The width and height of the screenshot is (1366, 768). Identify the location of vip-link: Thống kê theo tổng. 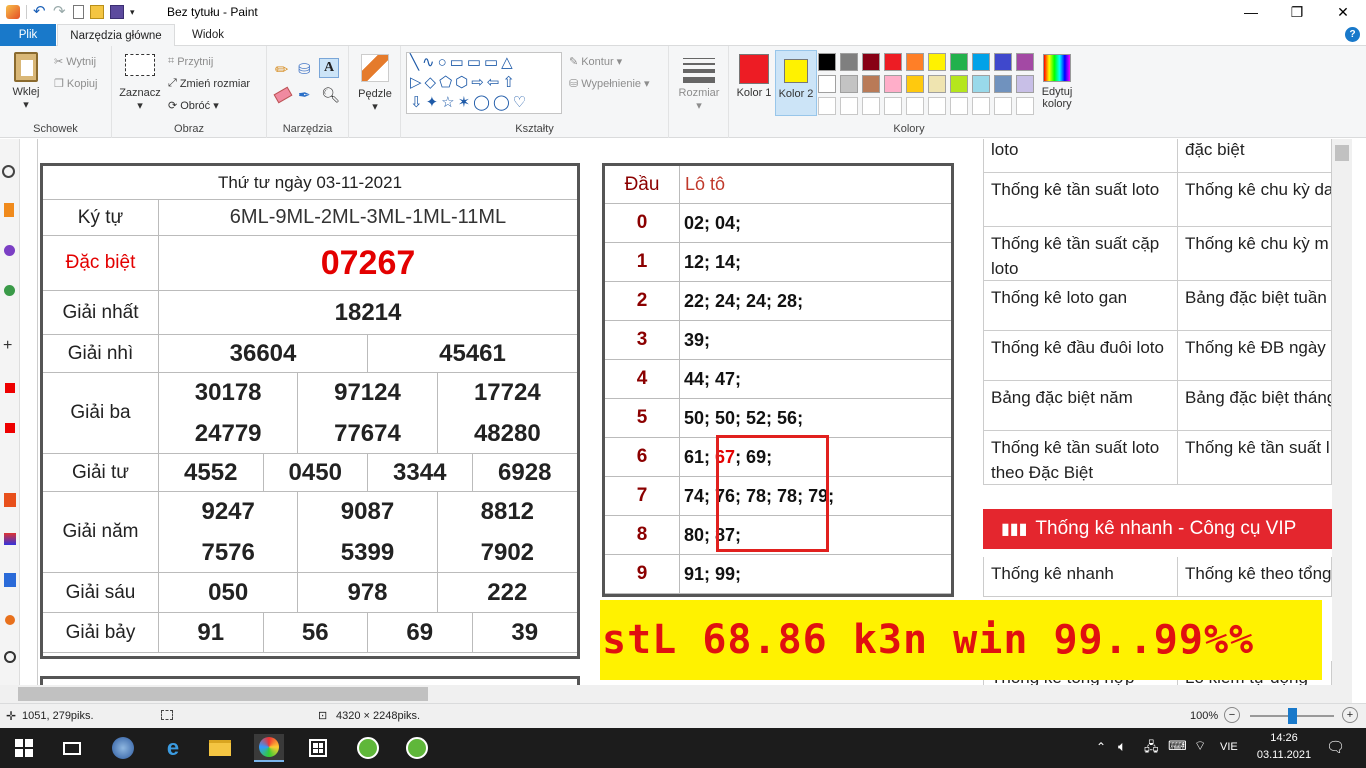
(1255, 577).